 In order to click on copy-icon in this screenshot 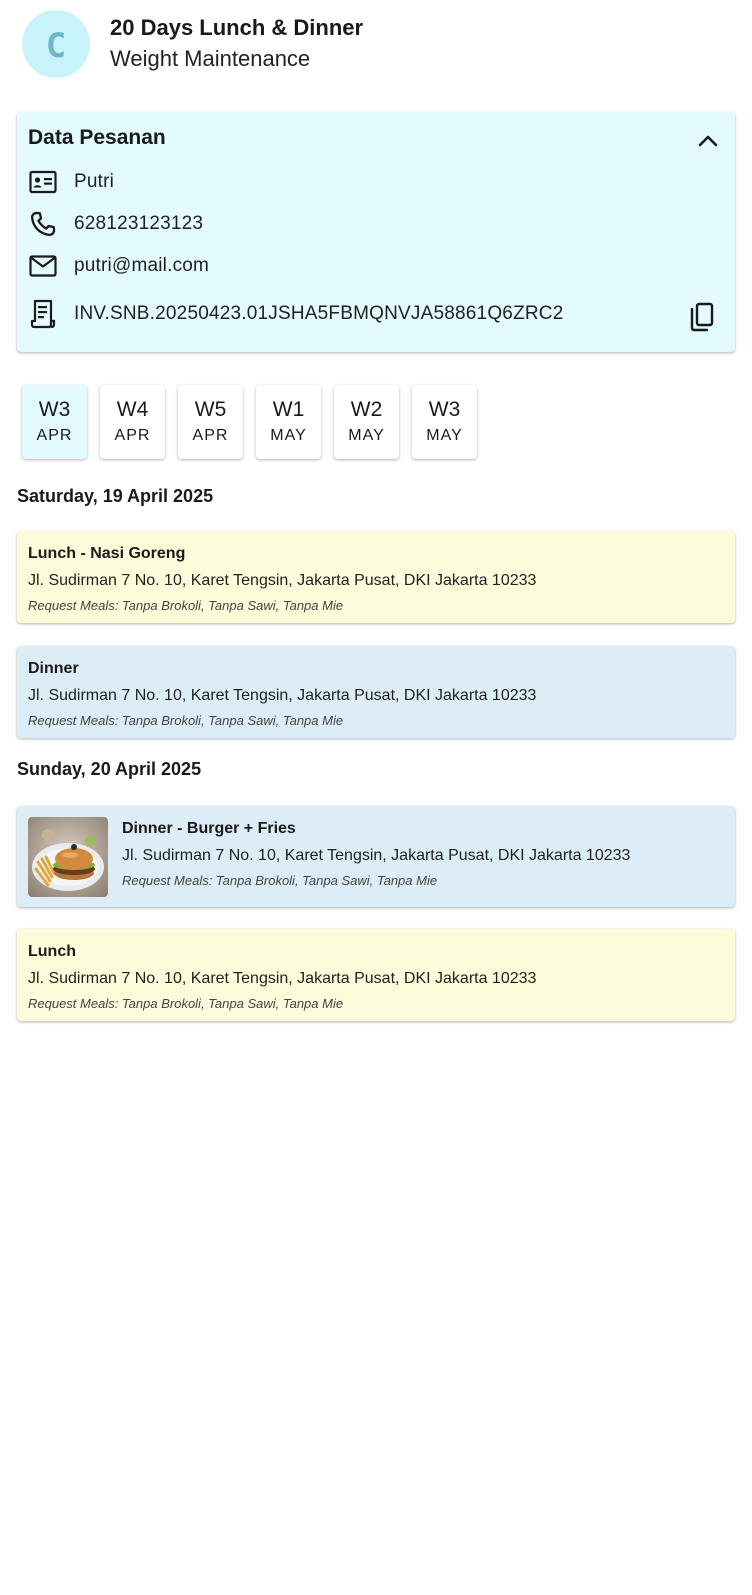, I will do `click(702, 317)`.